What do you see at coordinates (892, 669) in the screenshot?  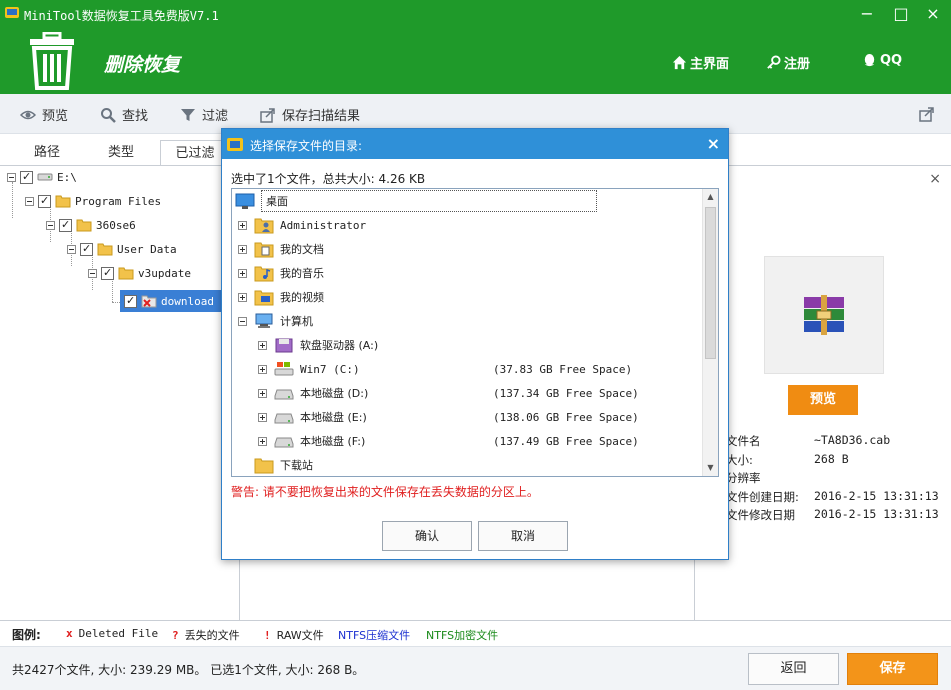 I see `save-button: 保存` at bounding box center [892, 669].